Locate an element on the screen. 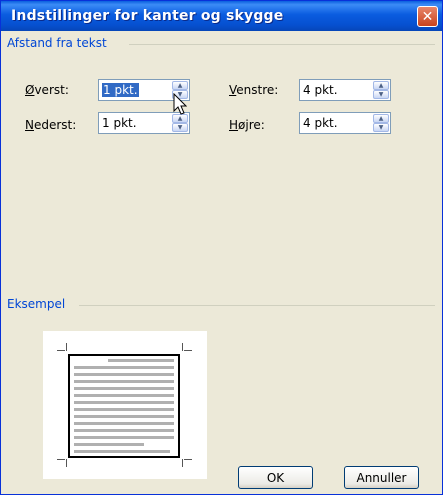 Image resolution: width=443 pixels, height=495 pixels. arrow-cursor-icon is located at coordinates (180, 104).